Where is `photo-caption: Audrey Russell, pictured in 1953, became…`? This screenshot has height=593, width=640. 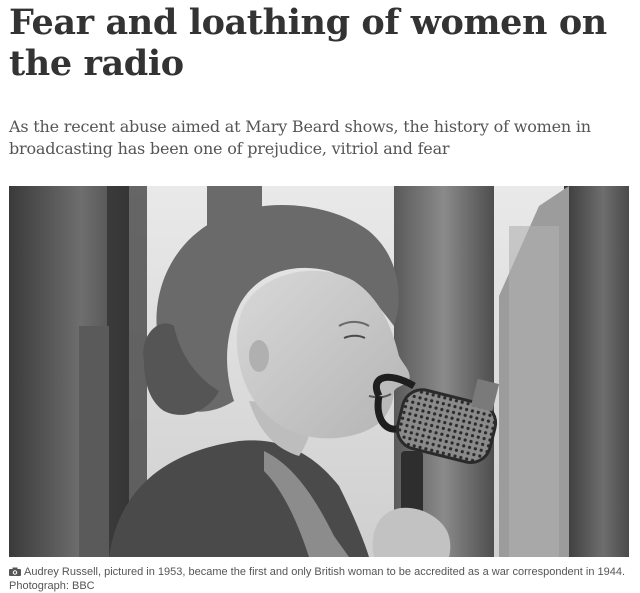
photo-caption: Audrey Russell, pictured in 1953, became… is located at coordinates (321, 579).